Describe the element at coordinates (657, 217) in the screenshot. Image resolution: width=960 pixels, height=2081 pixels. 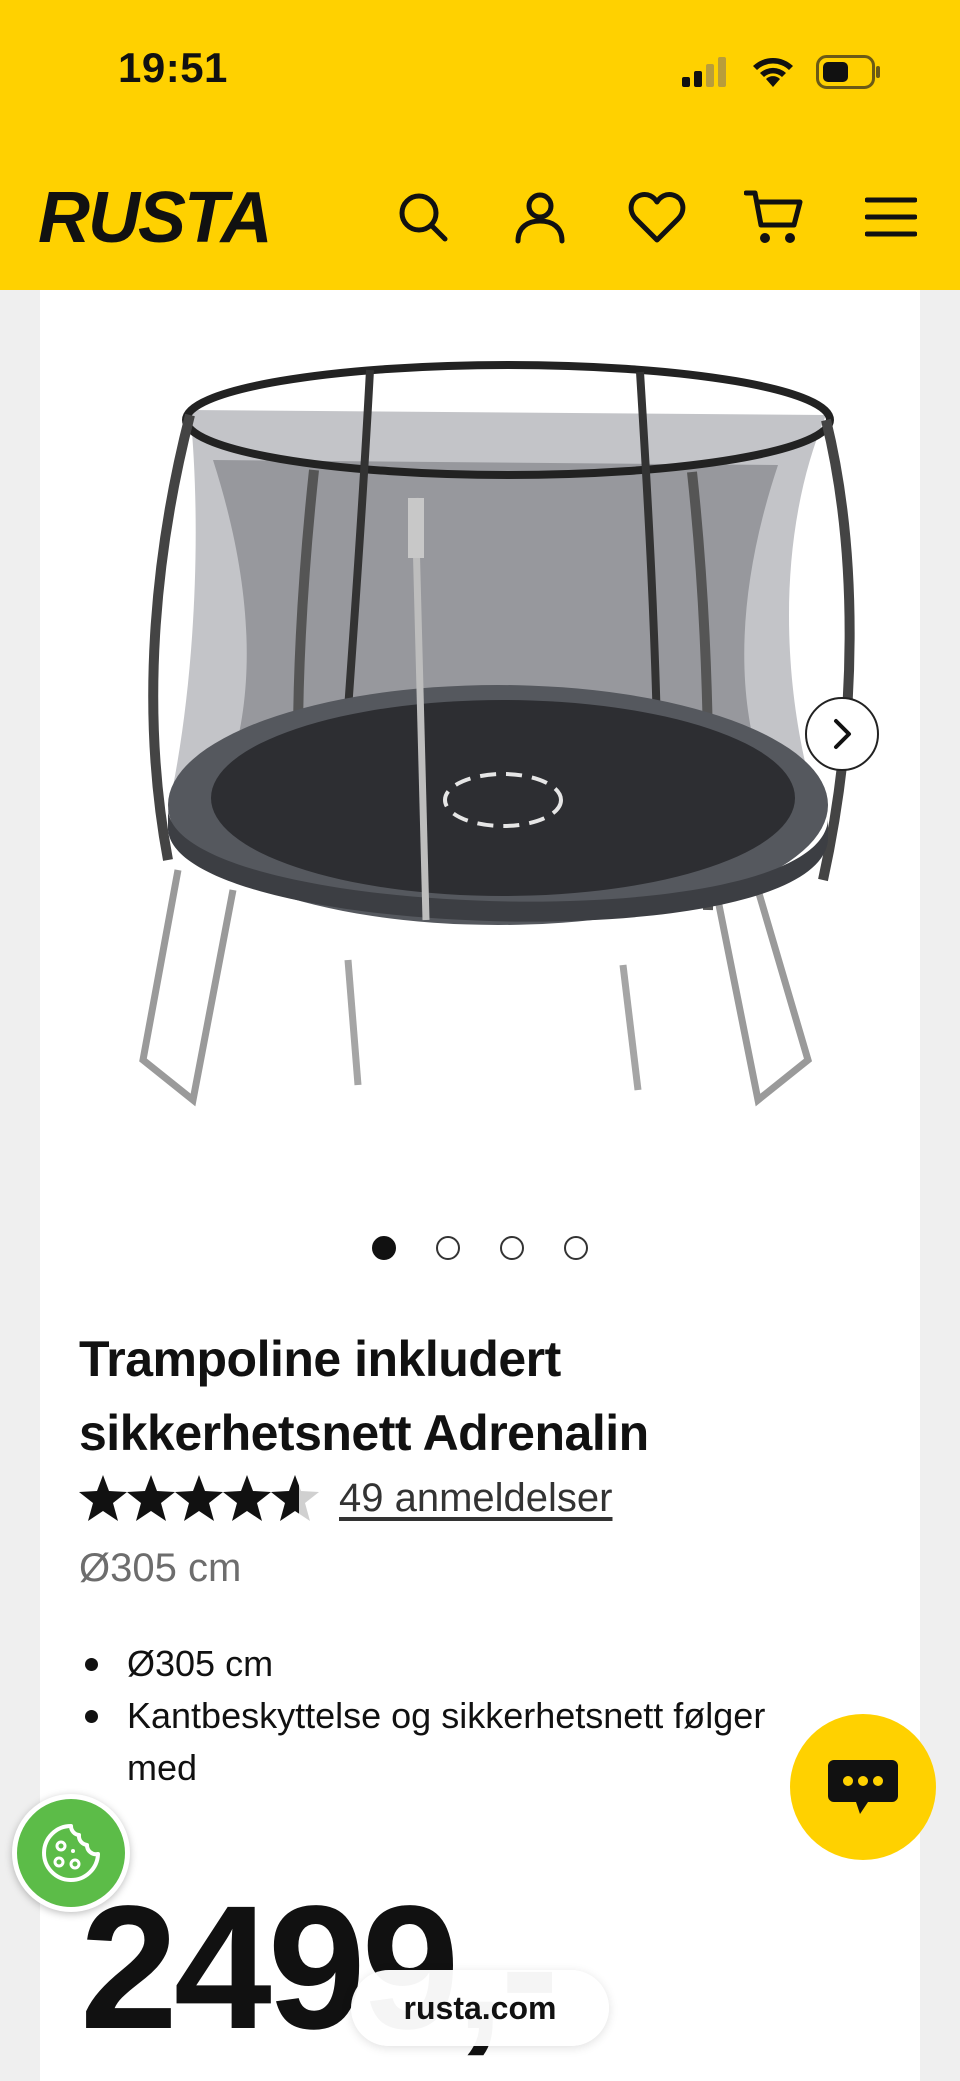
I see `heart-icon` at that location.